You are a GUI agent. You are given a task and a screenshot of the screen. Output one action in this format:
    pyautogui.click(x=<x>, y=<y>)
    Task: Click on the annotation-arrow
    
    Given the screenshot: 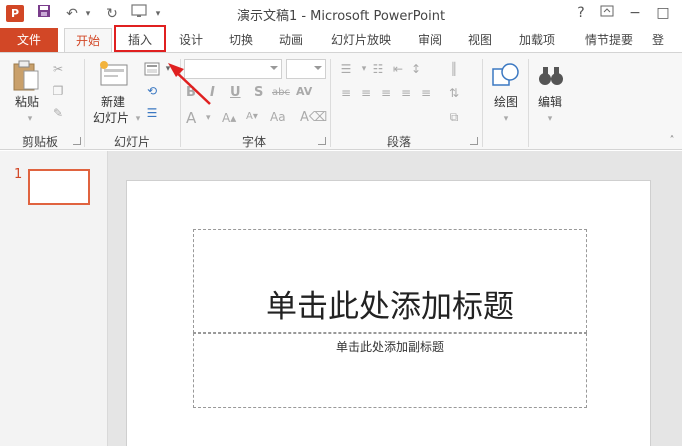 What is the action you would take?
    pyautogui.click(x=189, y=84)
    